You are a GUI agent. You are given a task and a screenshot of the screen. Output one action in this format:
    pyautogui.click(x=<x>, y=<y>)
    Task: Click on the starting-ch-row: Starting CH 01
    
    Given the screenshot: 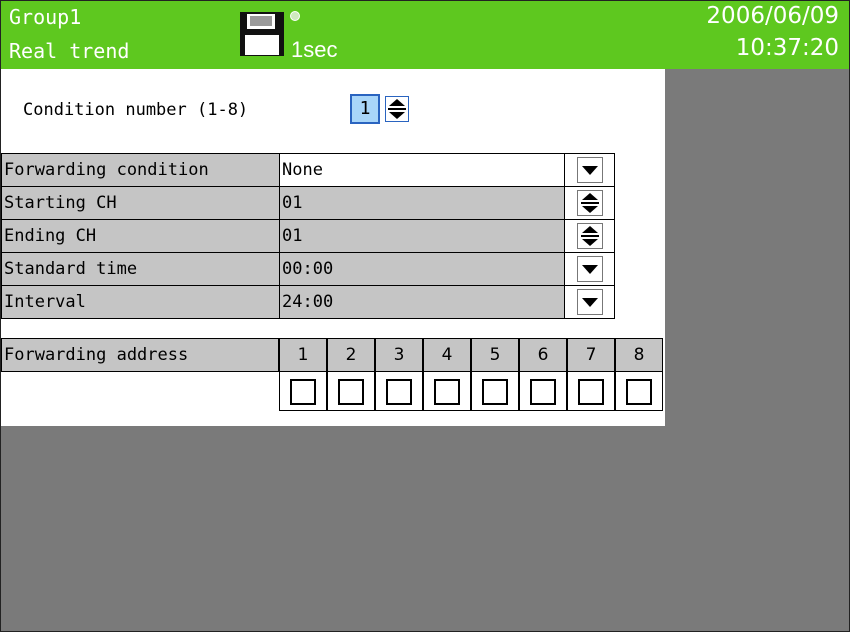 What is the action you would take?
    pyautogui.click(x=308, y=203)
    